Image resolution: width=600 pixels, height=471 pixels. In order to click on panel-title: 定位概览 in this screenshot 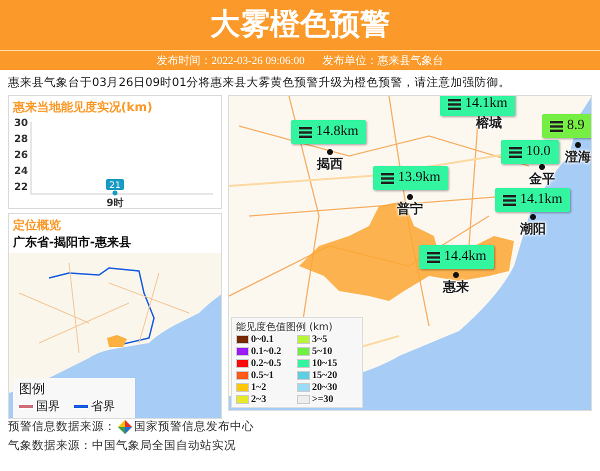, I will do `click(37, 225)`.